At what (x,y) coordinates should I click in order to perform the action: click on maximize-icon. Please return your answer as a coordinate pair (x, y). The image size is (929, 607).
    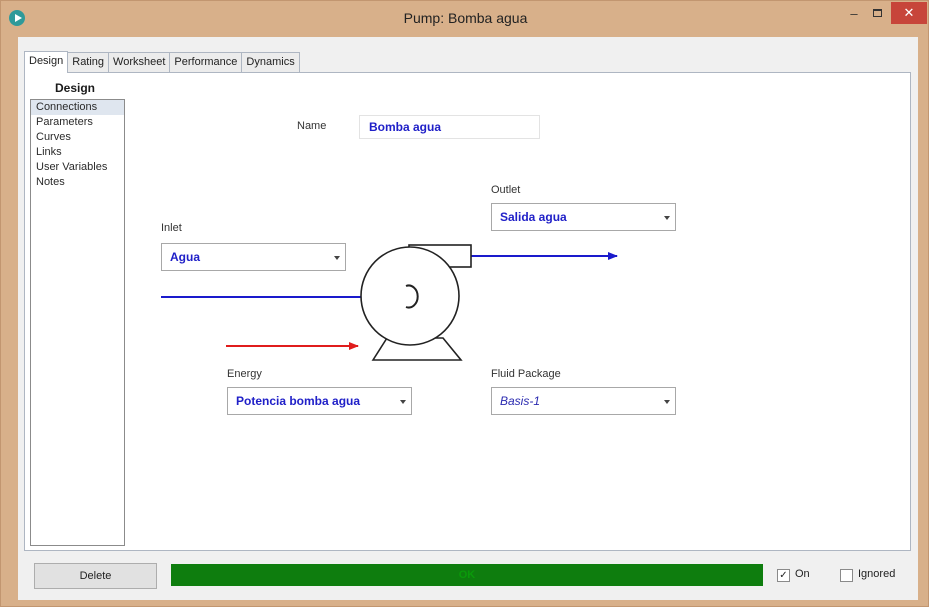
    Looking at the image, I should click on (877, 13).